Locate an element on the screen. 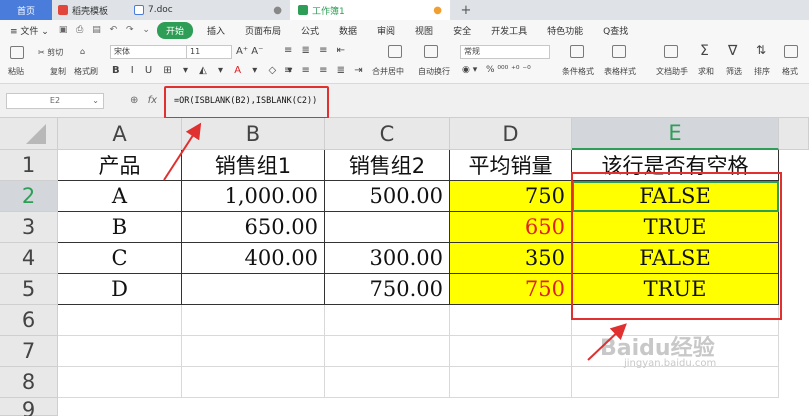  zoom-icon: ⊕ is located at coordinates (134, 100).